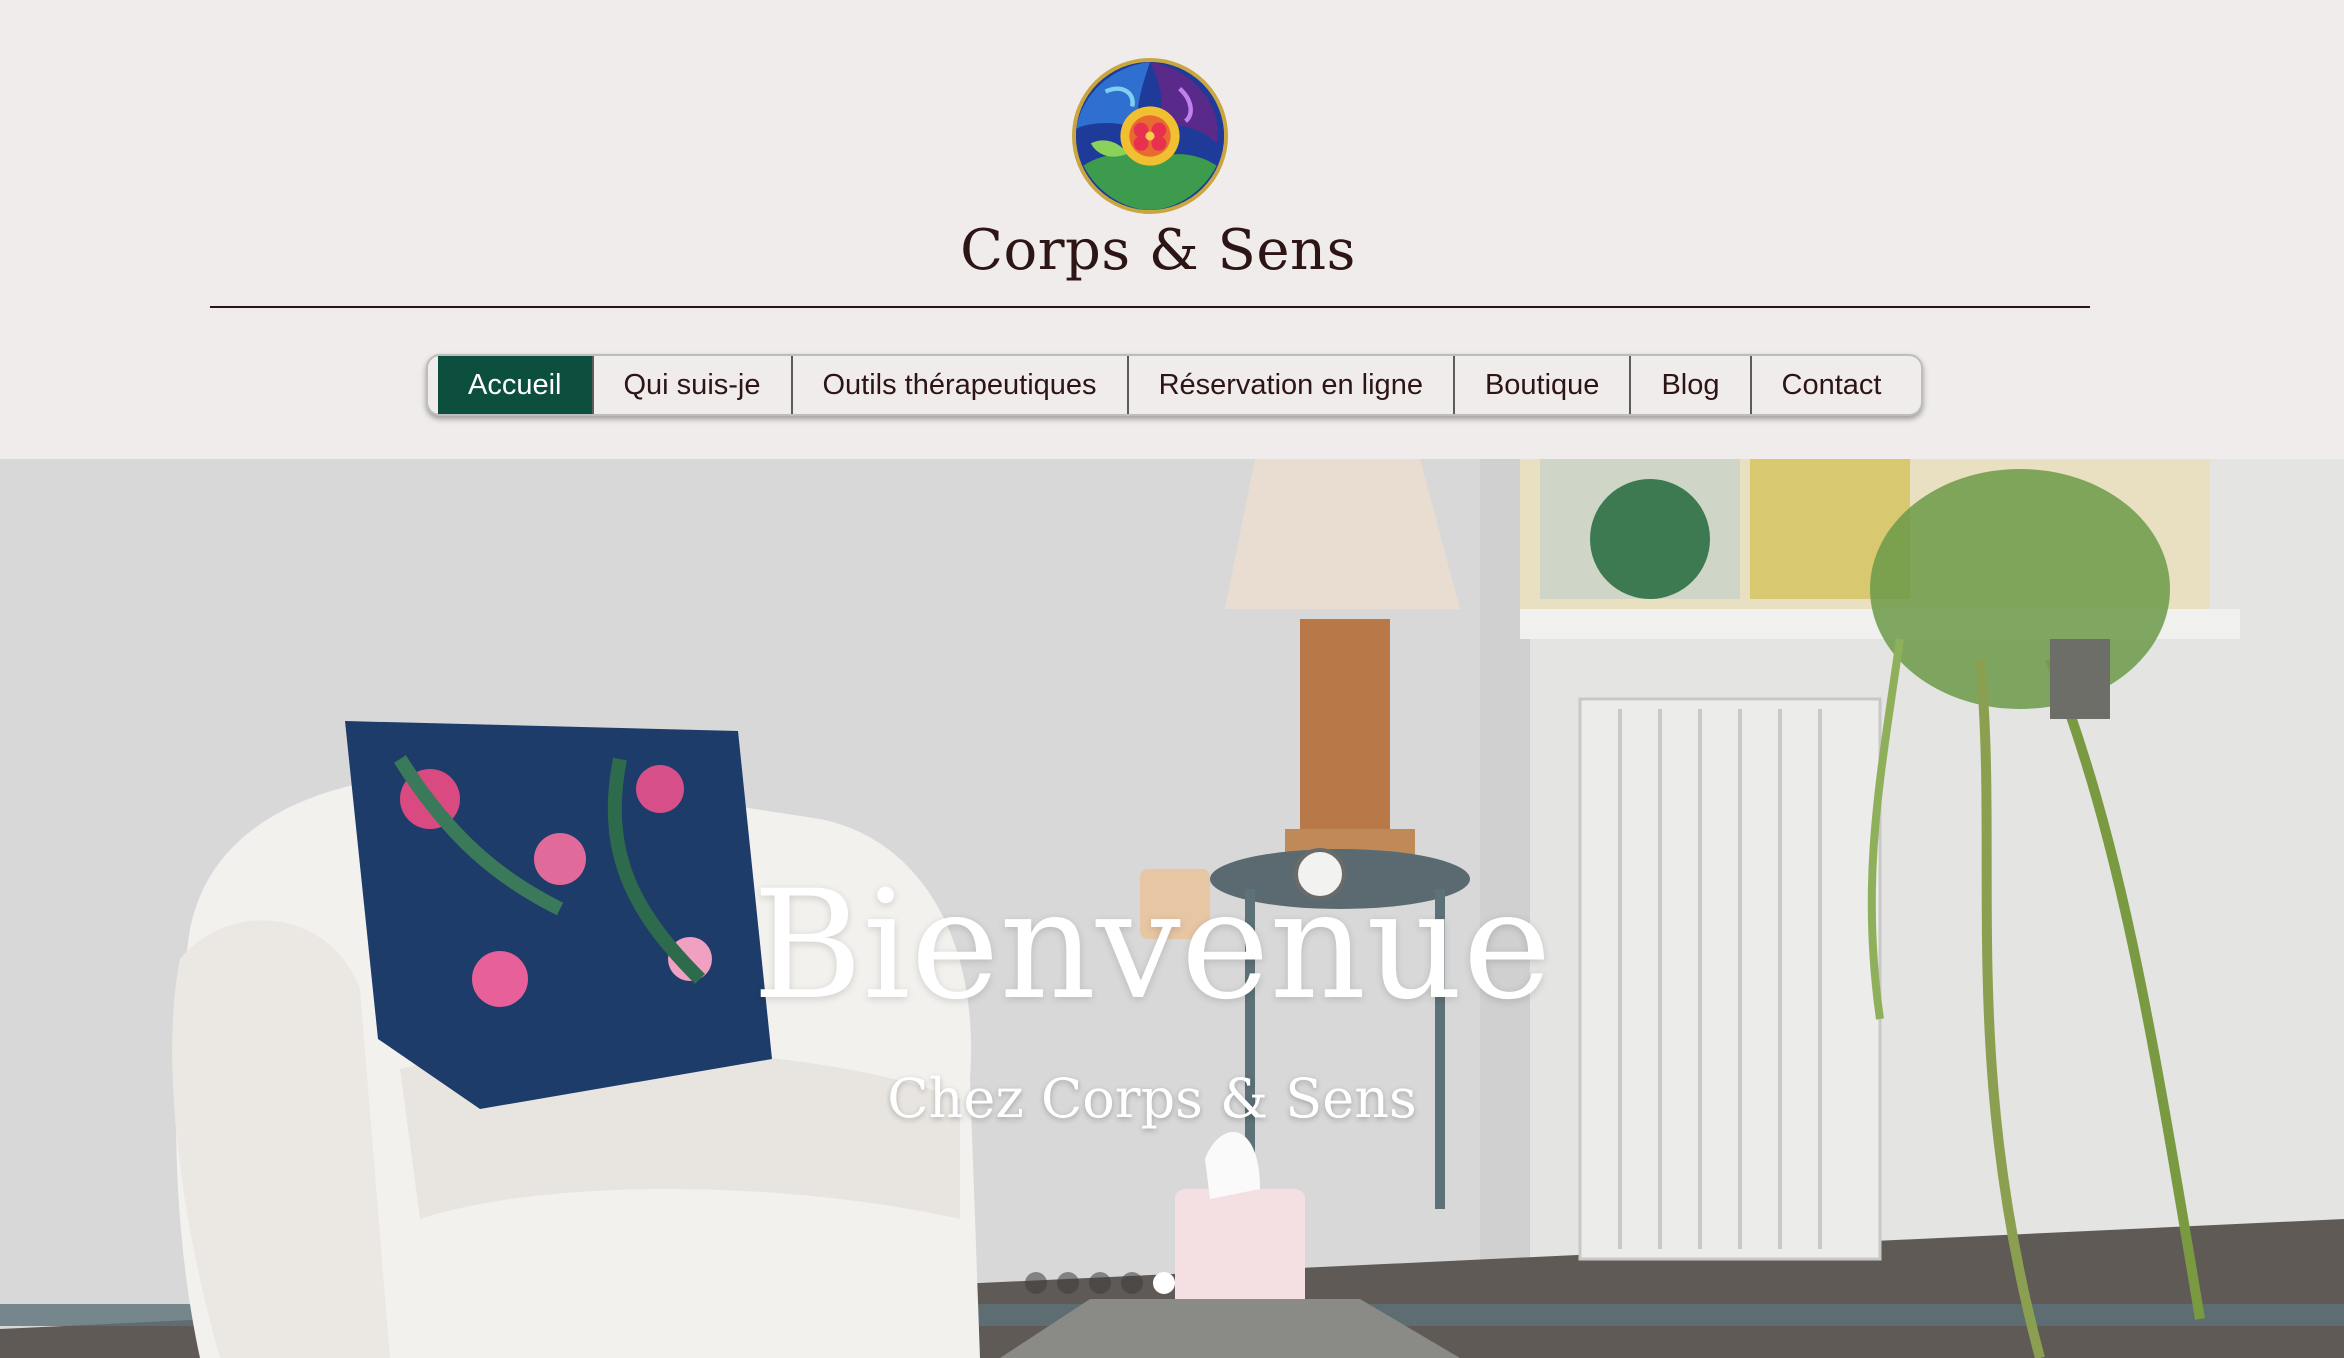  I want to click on hero-subtitle: Chez Corps & Sens, so click(1152, 1098).